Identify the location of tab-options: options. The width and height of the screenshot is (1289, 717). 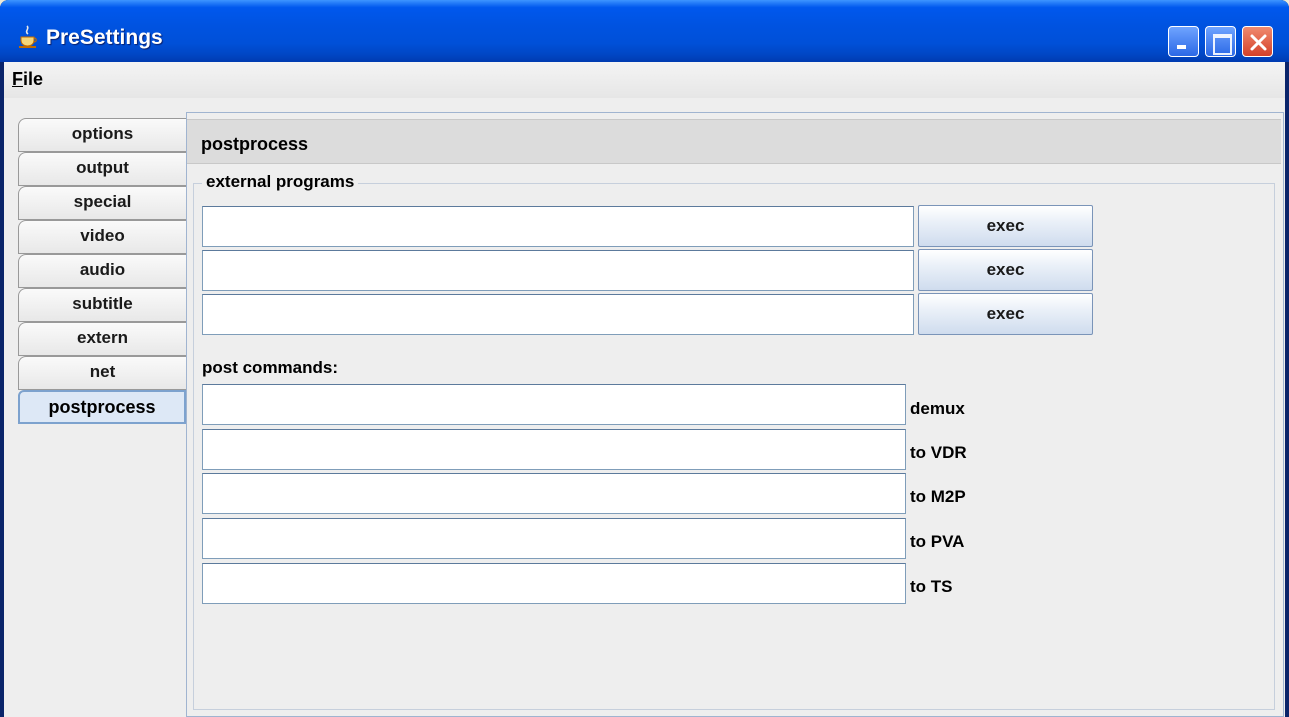
(102, 135).